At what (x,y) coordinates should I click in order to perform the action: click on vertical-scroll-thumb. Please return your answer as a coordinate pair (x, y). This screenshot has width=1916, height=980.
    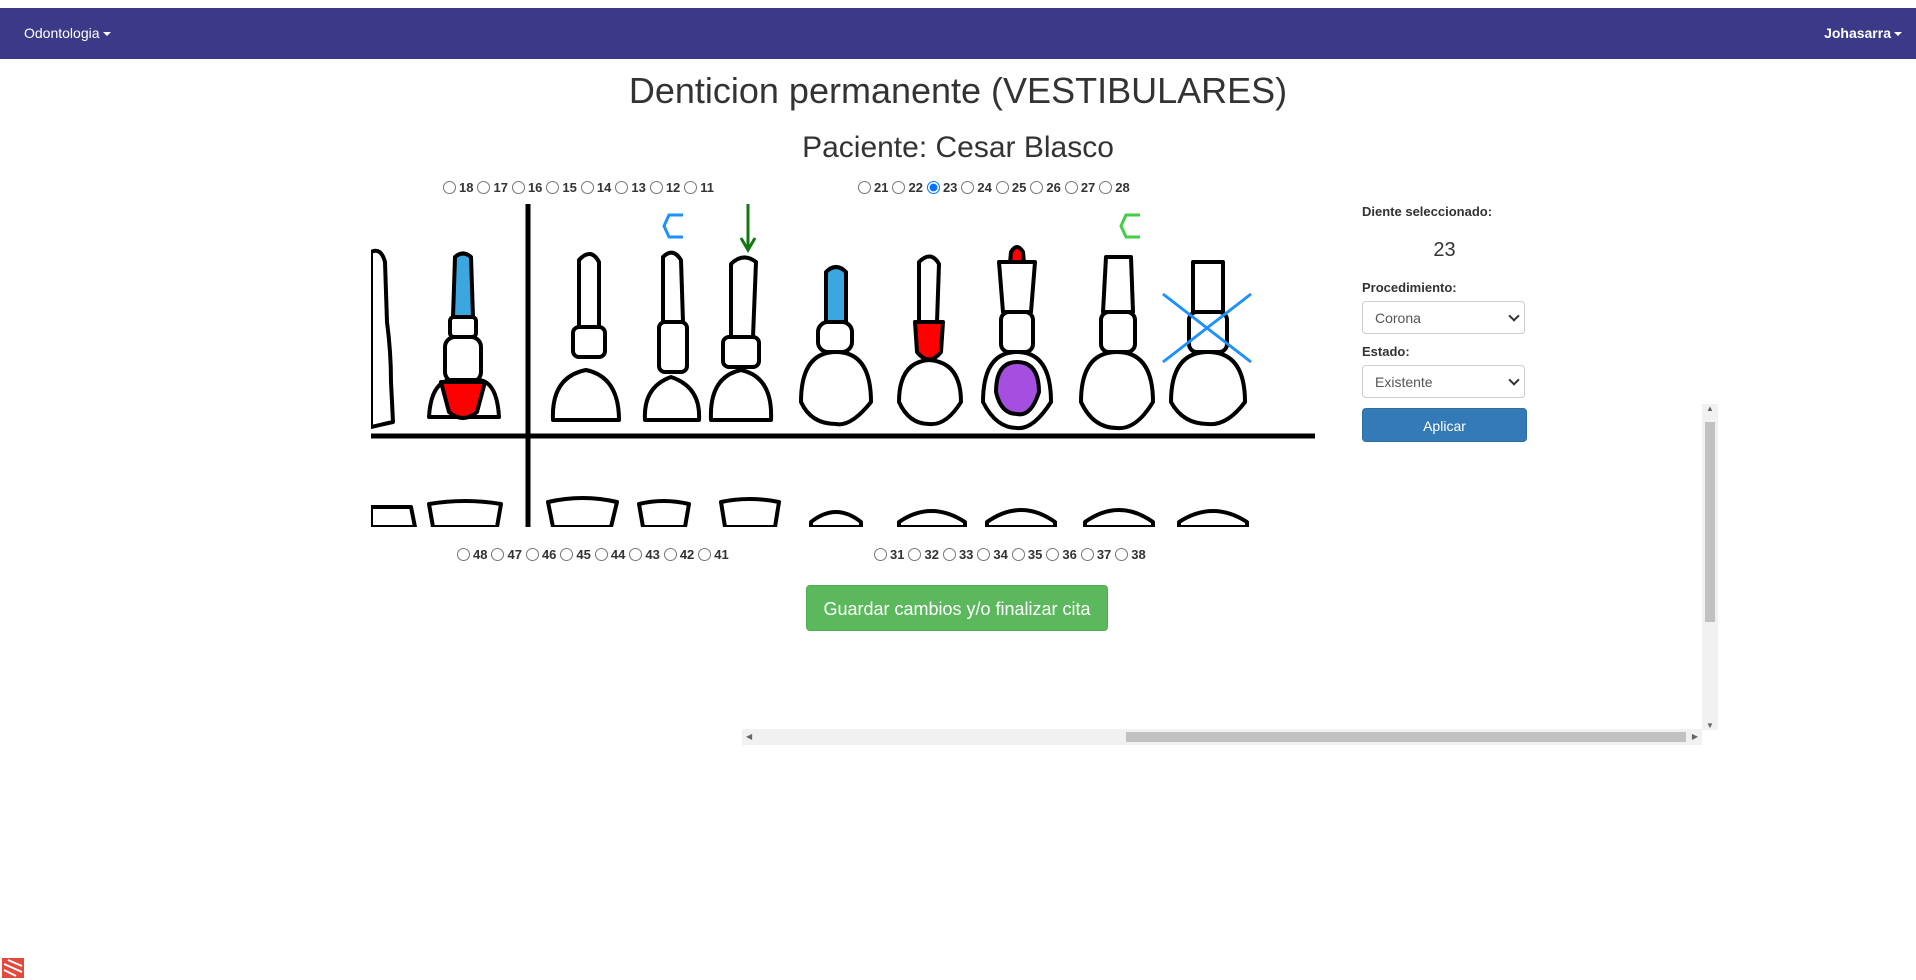
    Looking at the image, I should click on (1710, 522).